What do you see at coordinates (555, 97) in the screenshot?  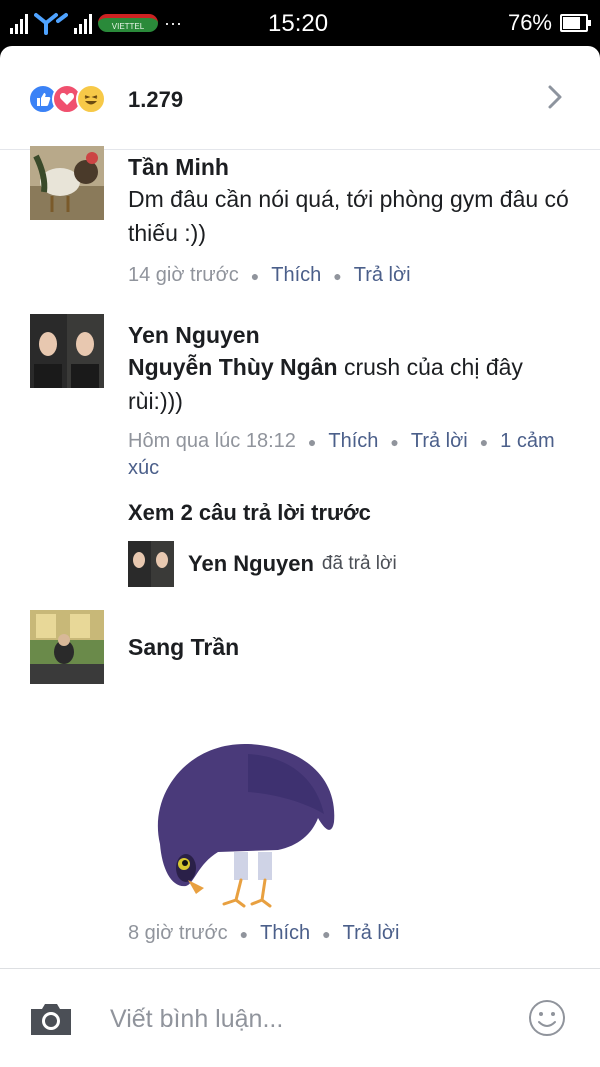 I see `chevron-right-icon` at bounding box center [555, 97].